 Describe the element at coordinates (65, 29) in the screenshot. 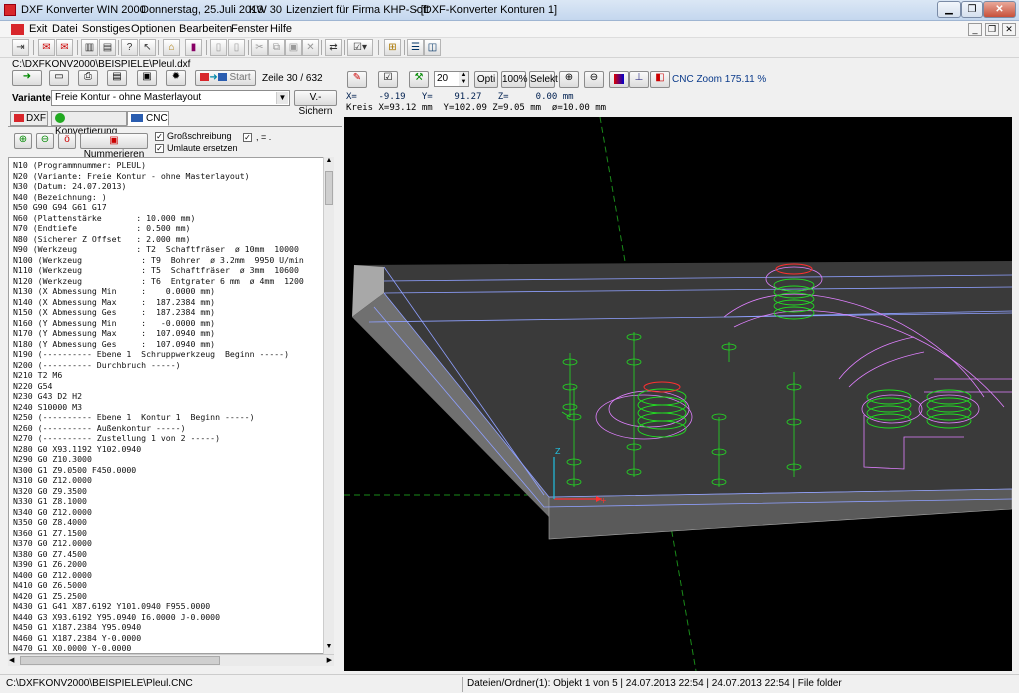

I see `menu-datei: Datei` at that location.